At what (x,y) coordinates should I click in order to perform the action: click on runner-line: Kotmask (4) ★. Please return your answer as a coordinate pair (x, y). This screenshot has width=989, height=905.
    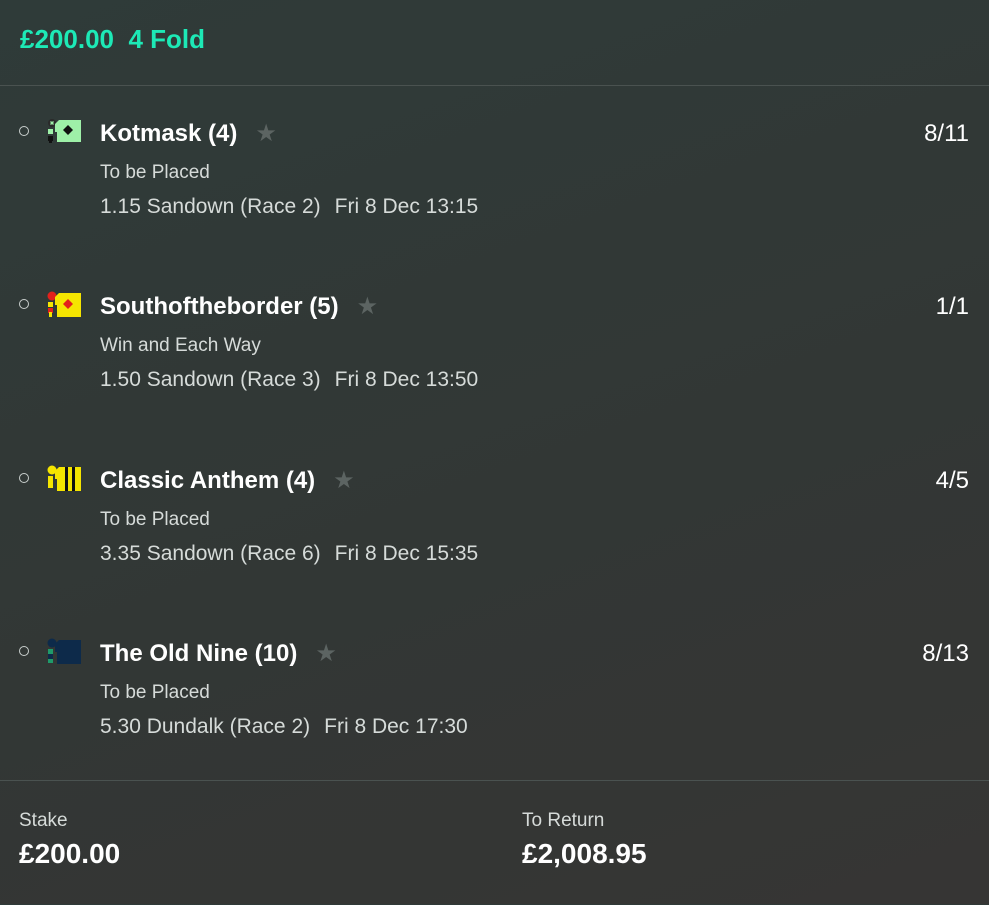
    Looking at the image, I should click on (188, 134).